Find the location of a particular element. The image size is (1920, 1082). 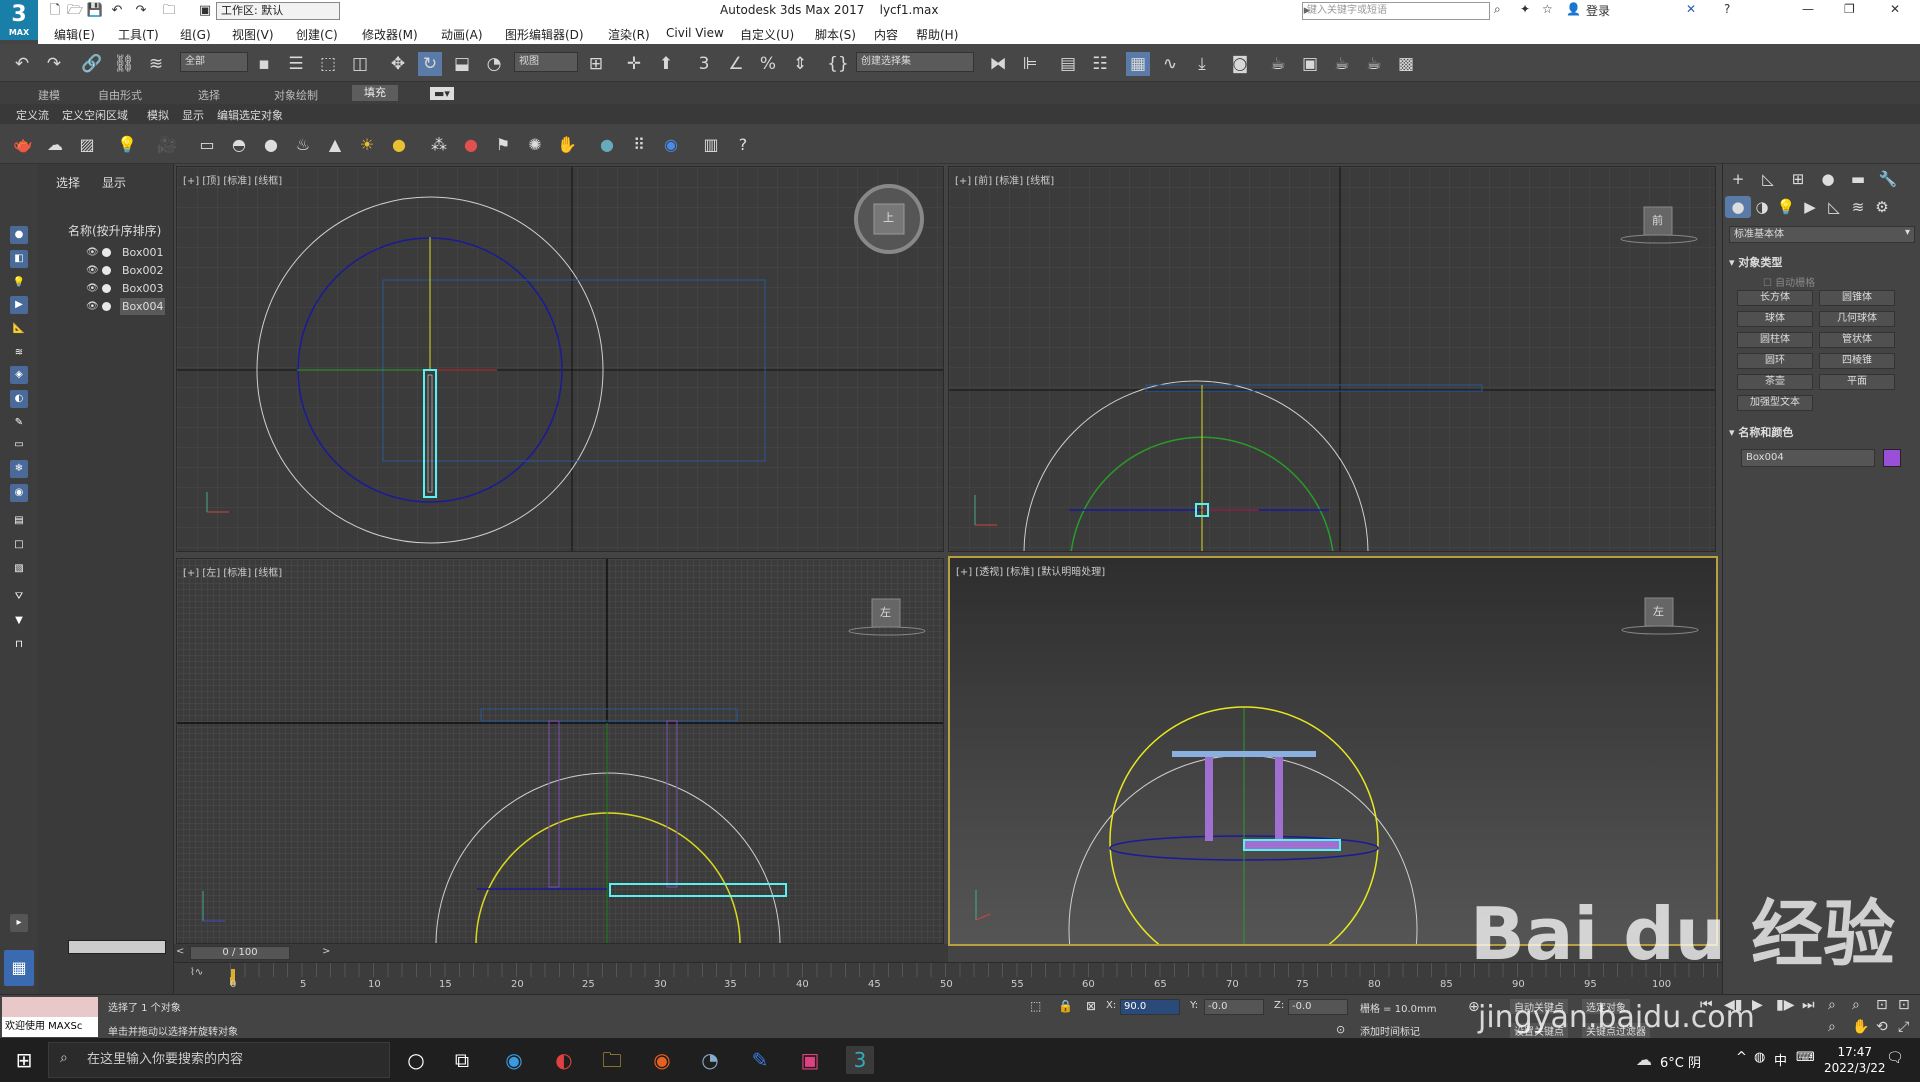

curve-editor-mini-icon: ⌇∿ is located at coordinates (196, 972).